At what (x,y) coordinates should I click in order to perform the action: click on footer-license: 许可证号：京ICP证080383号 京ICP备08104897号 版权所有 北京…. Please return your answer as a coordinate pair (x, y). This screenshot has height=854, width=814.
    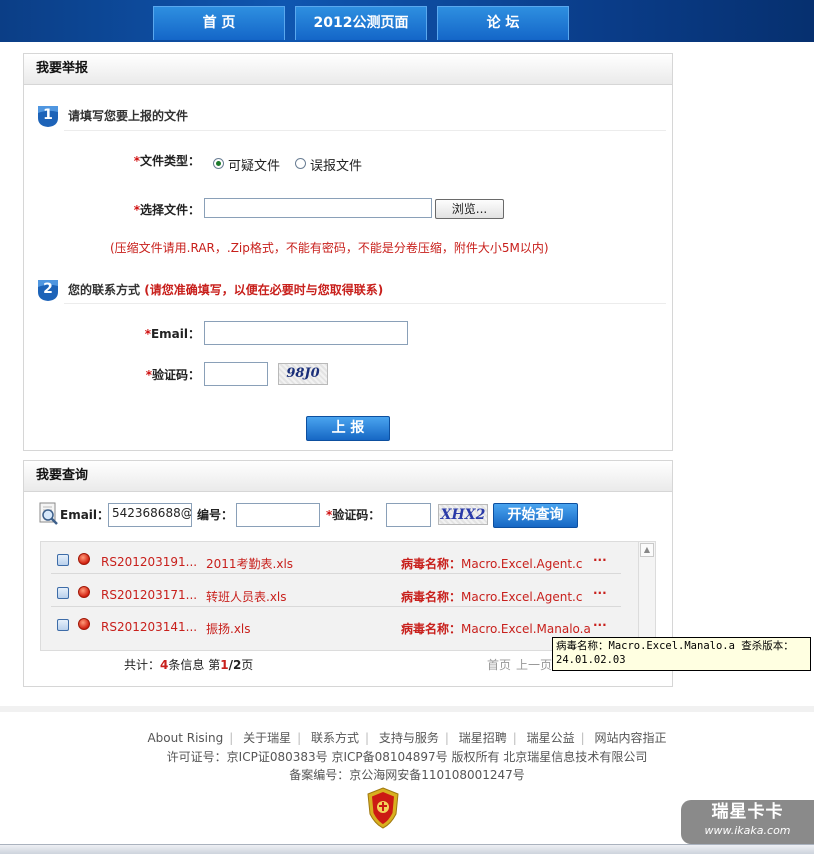
    Looking at the image, I should click on (407, 757).